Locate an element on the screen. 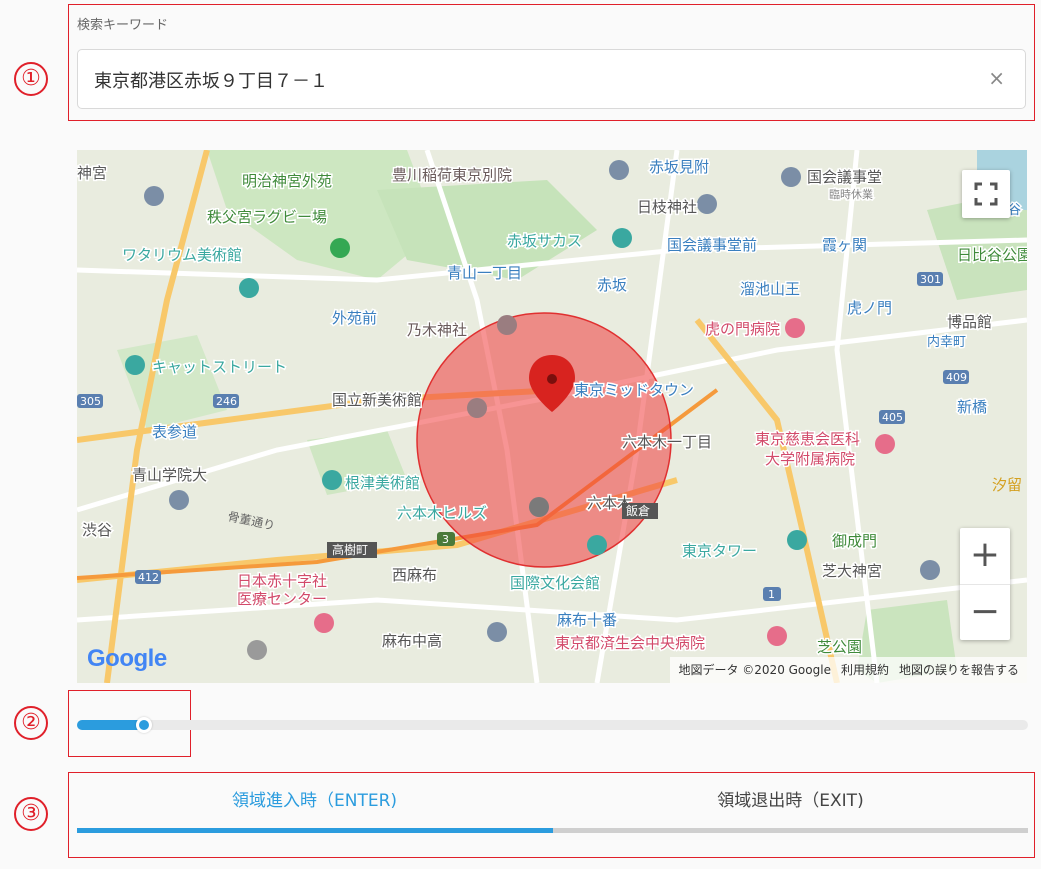 The height and width of the screenshot is (869, 1041). annotation-number-three: ③ is located at coordinates (31, 814).